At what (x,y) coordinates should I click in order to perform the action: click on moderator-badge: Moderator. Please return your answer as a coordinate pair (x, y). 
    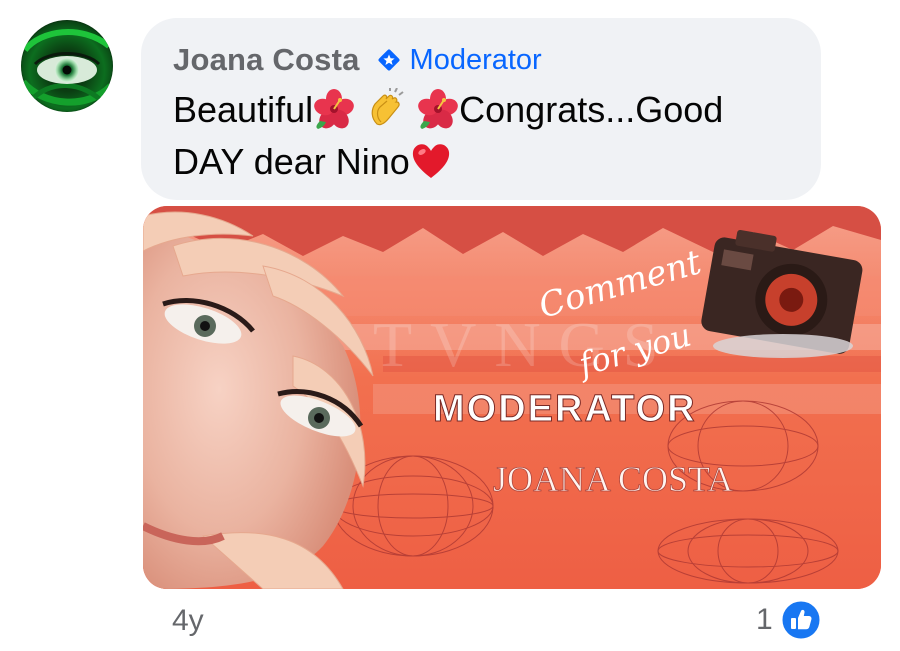
    Looking at the image, I should click on (458, 60).